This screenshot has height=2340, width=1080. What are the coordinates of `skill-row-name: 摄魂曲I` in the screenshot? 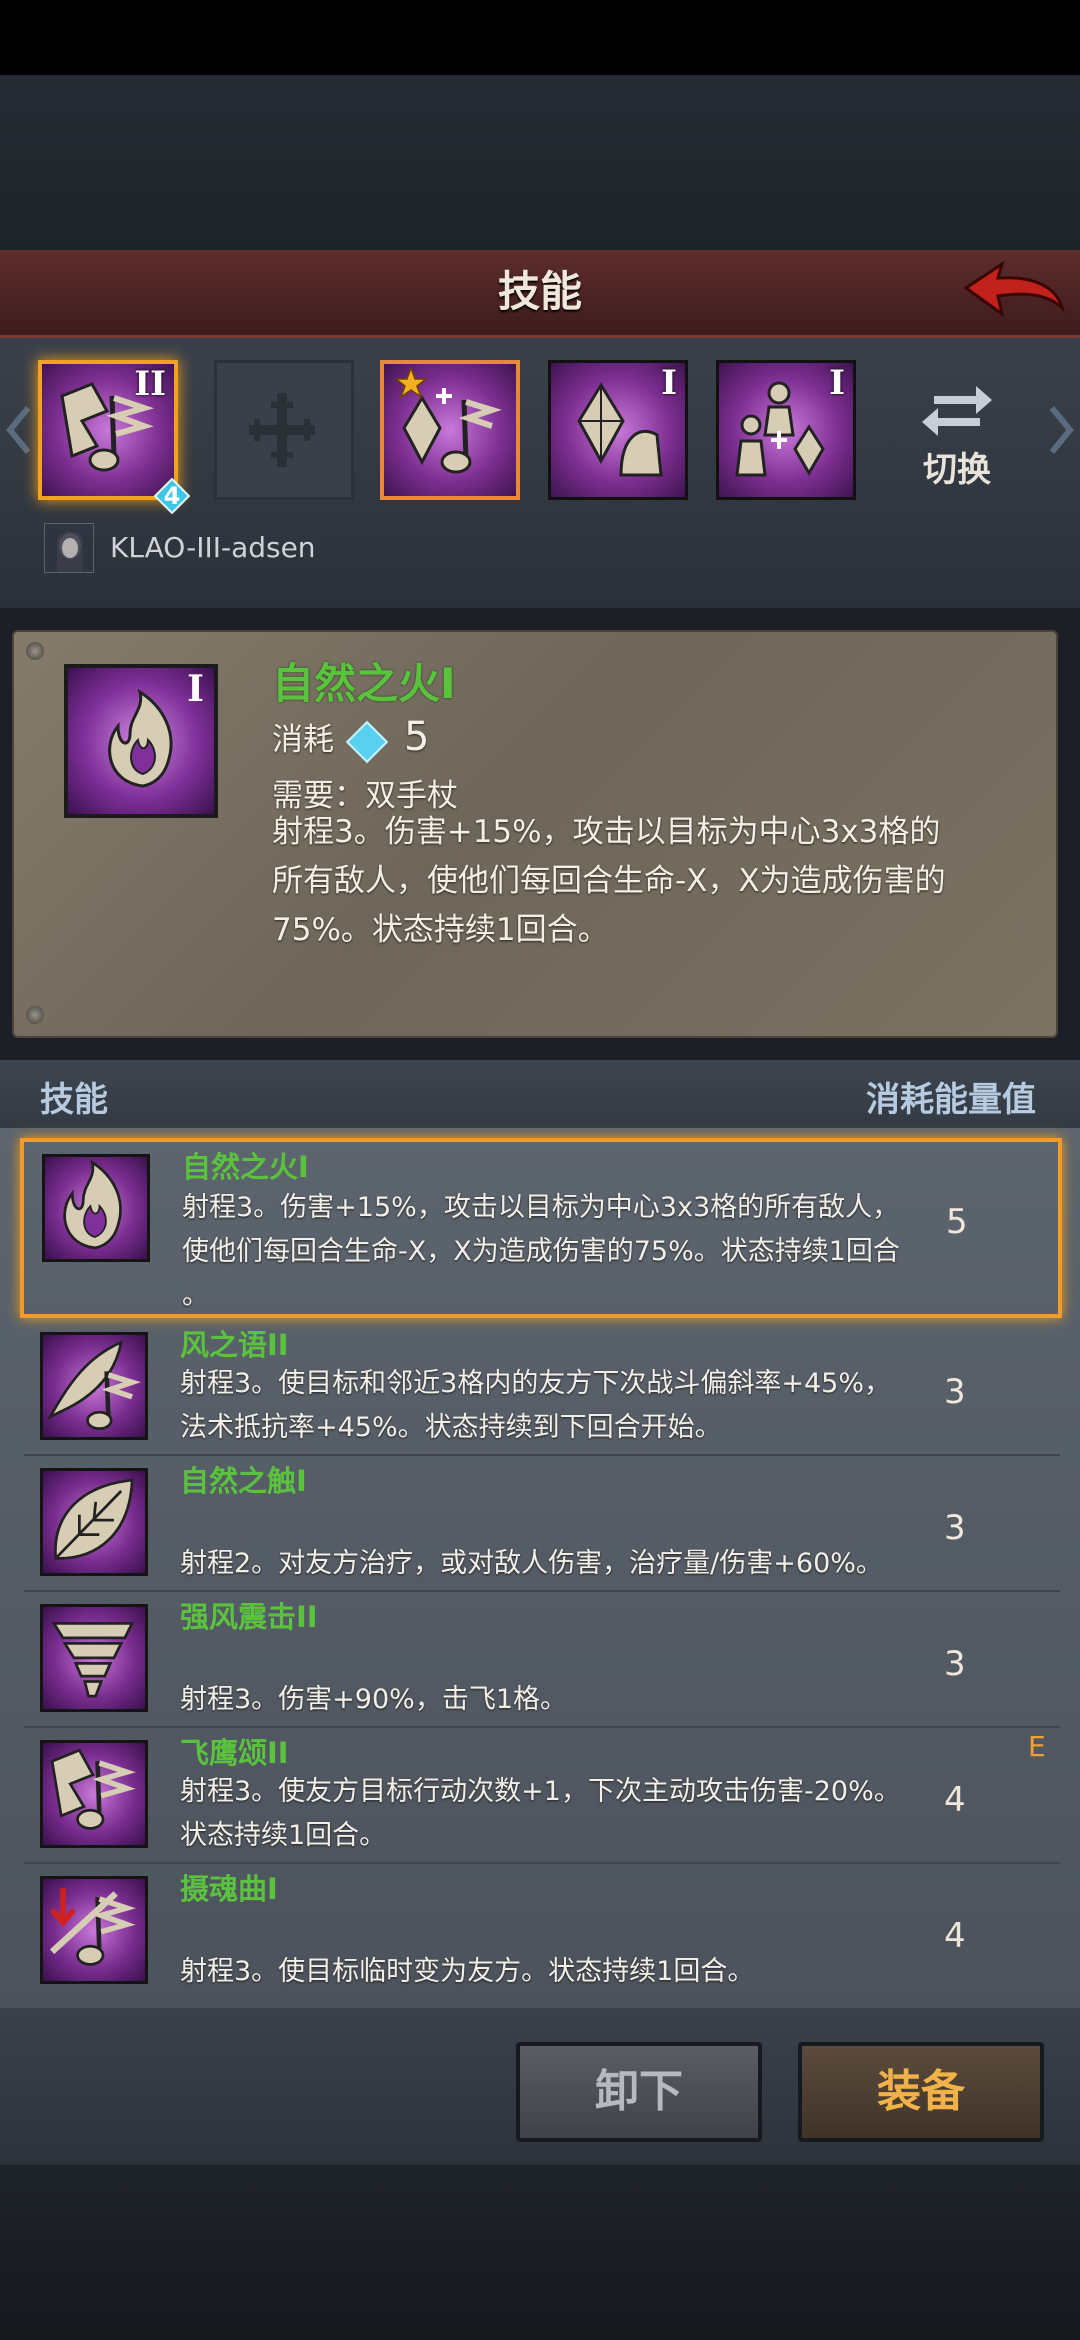 It's located at (229, 1889).